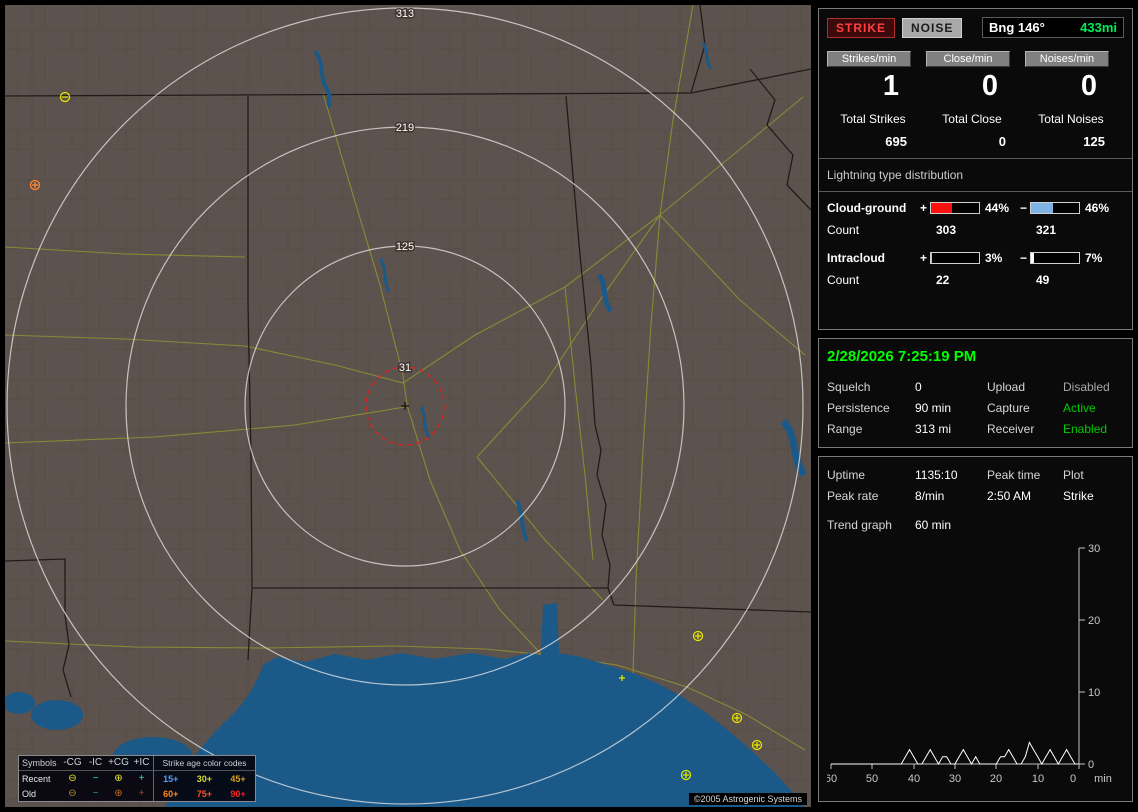 Image resolution: width=1138 pixels, height=812 pixels. What do you see at coordinates (1086, 387) in the screenshot?
I see `upload-value: Disabled` at bounding box center [1086, 387].